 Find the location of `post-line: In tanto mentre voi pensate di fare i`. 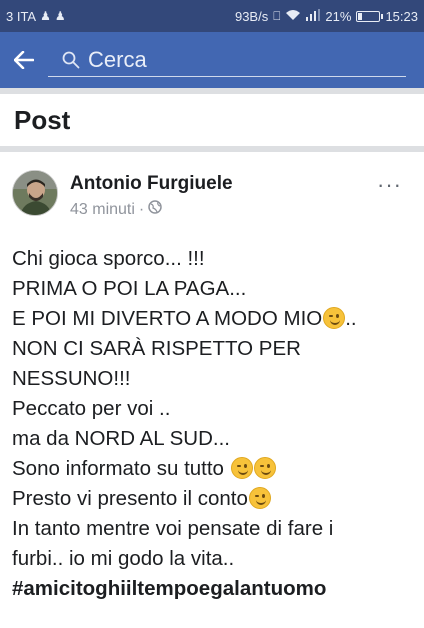

post-line: In tanto mentre voi pensate di fare i is located at coordinates (173, 528).